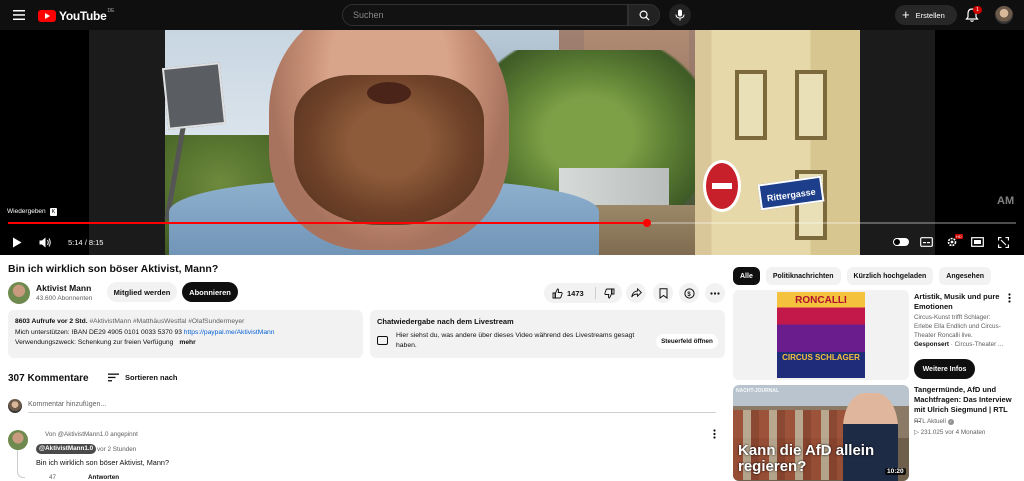 The image size is (1024, 481). Describe the element at coordinates (959, 236) in the screenshot. I see `hd-badge: HD` at that location.